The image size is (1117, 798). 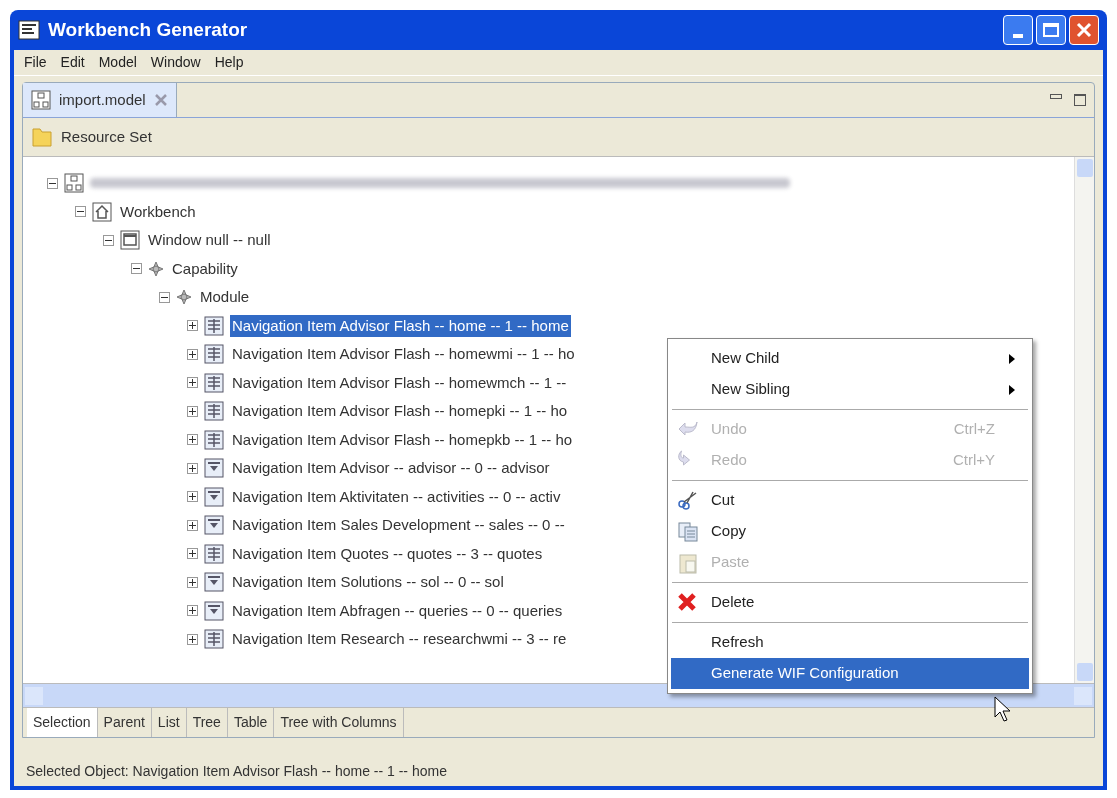 What do you see at coordinates (391, 468) in the screenshot?
I see `tree-item: Navigation Item Advisor -- advisor -- 0 -- advisor` at bounding box center [391, 468].